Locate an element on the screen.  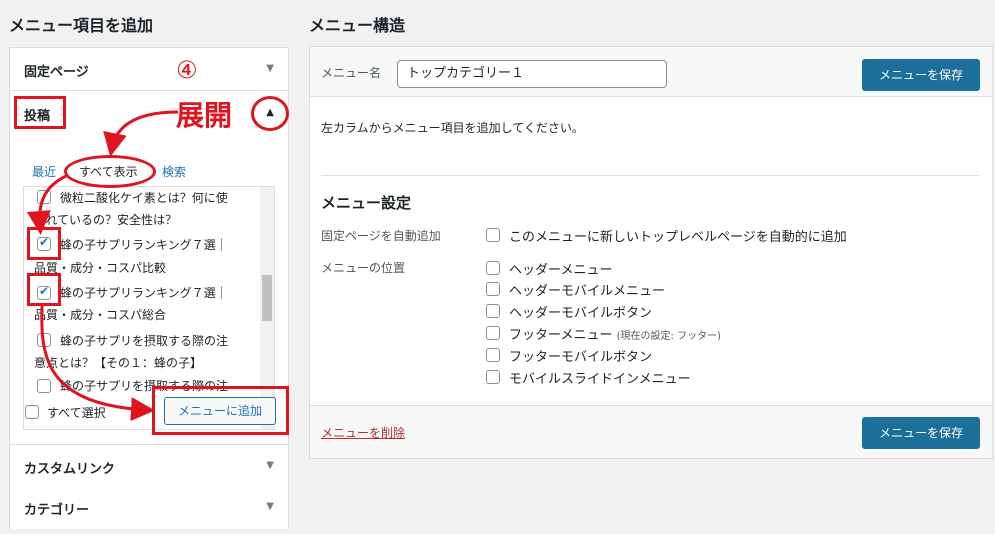
accordion-custom-links: カスタムリンク ▼ is located at coordinates (149, 465).